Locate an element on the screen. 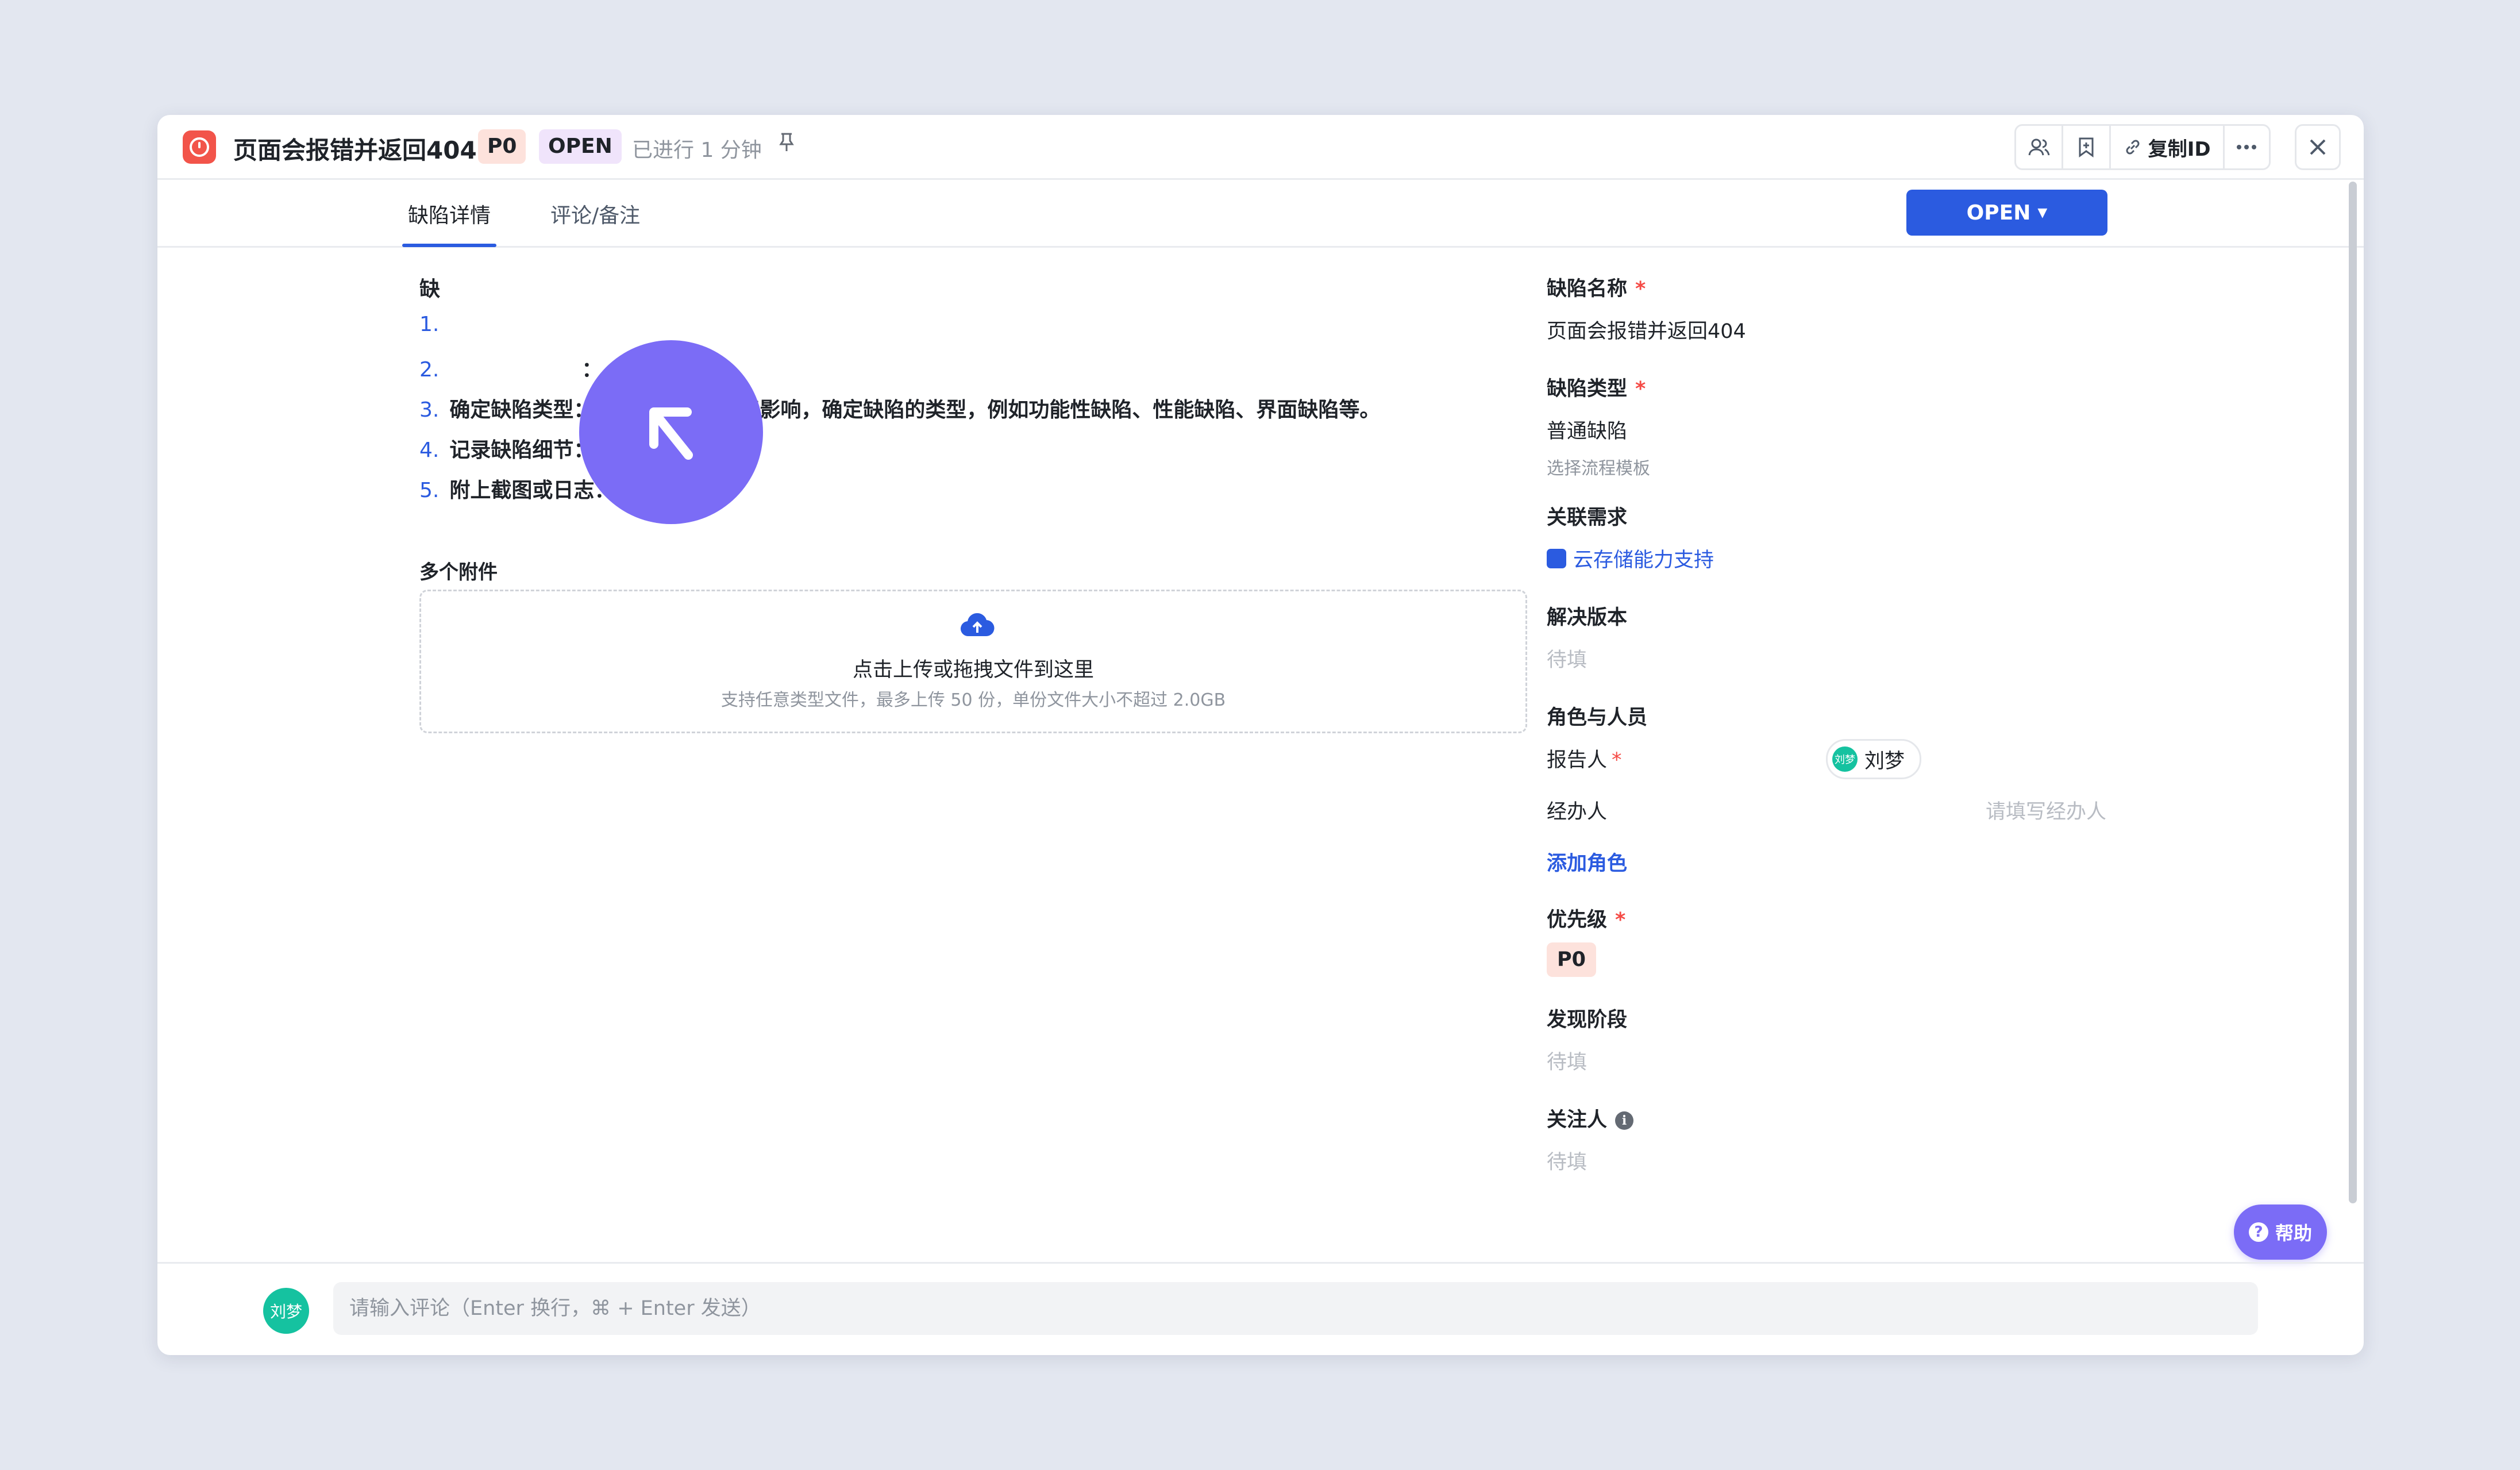 This screenshot has height=1470, width=2520. cursor-arrow-icon is located at coordinates (671, 432).